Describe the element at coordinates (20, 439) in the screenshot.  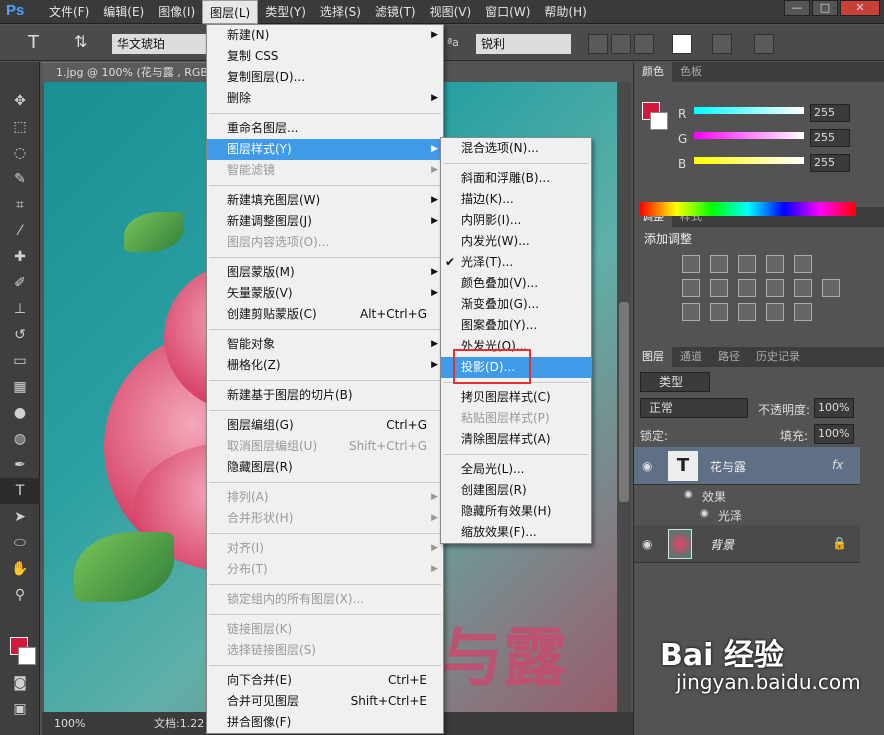
I see `dodge-tool-icon: ◍` at that location.